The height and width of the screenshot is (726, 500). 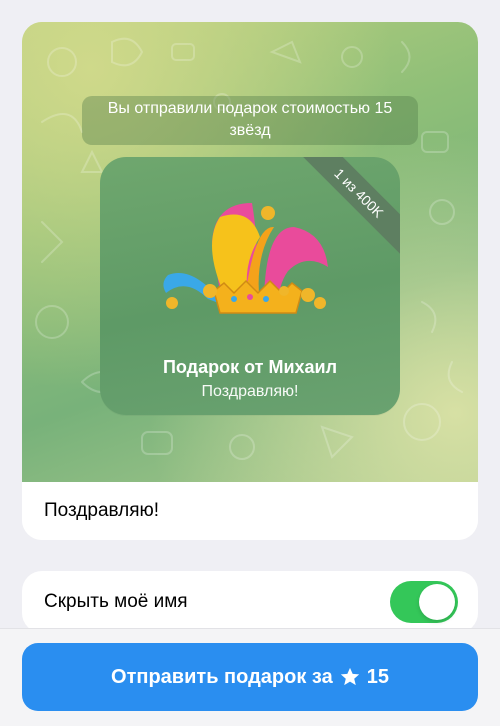 What do you see at coordinates (102, 510) in the screenshot?
I see `gift-message-text: Поздравляю!` at bounding box center [102, 510].